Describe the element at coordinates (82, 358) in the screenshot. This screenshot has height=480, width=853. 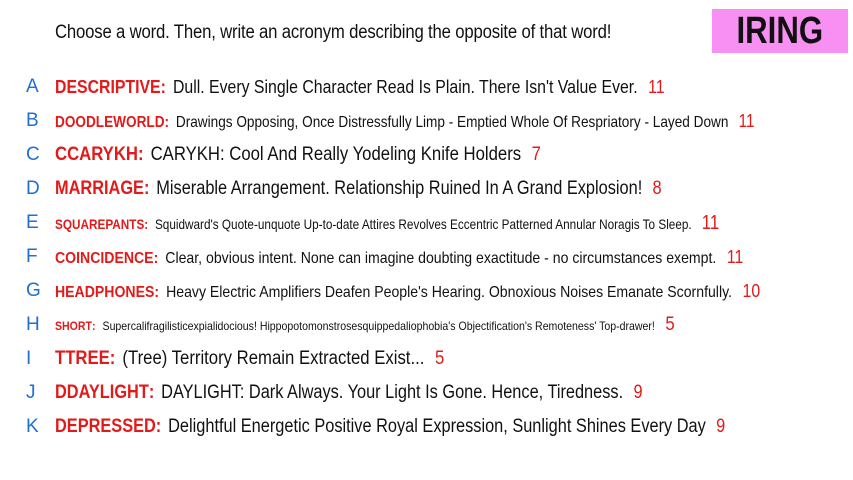
I see `row-word: TTREE` at that location.